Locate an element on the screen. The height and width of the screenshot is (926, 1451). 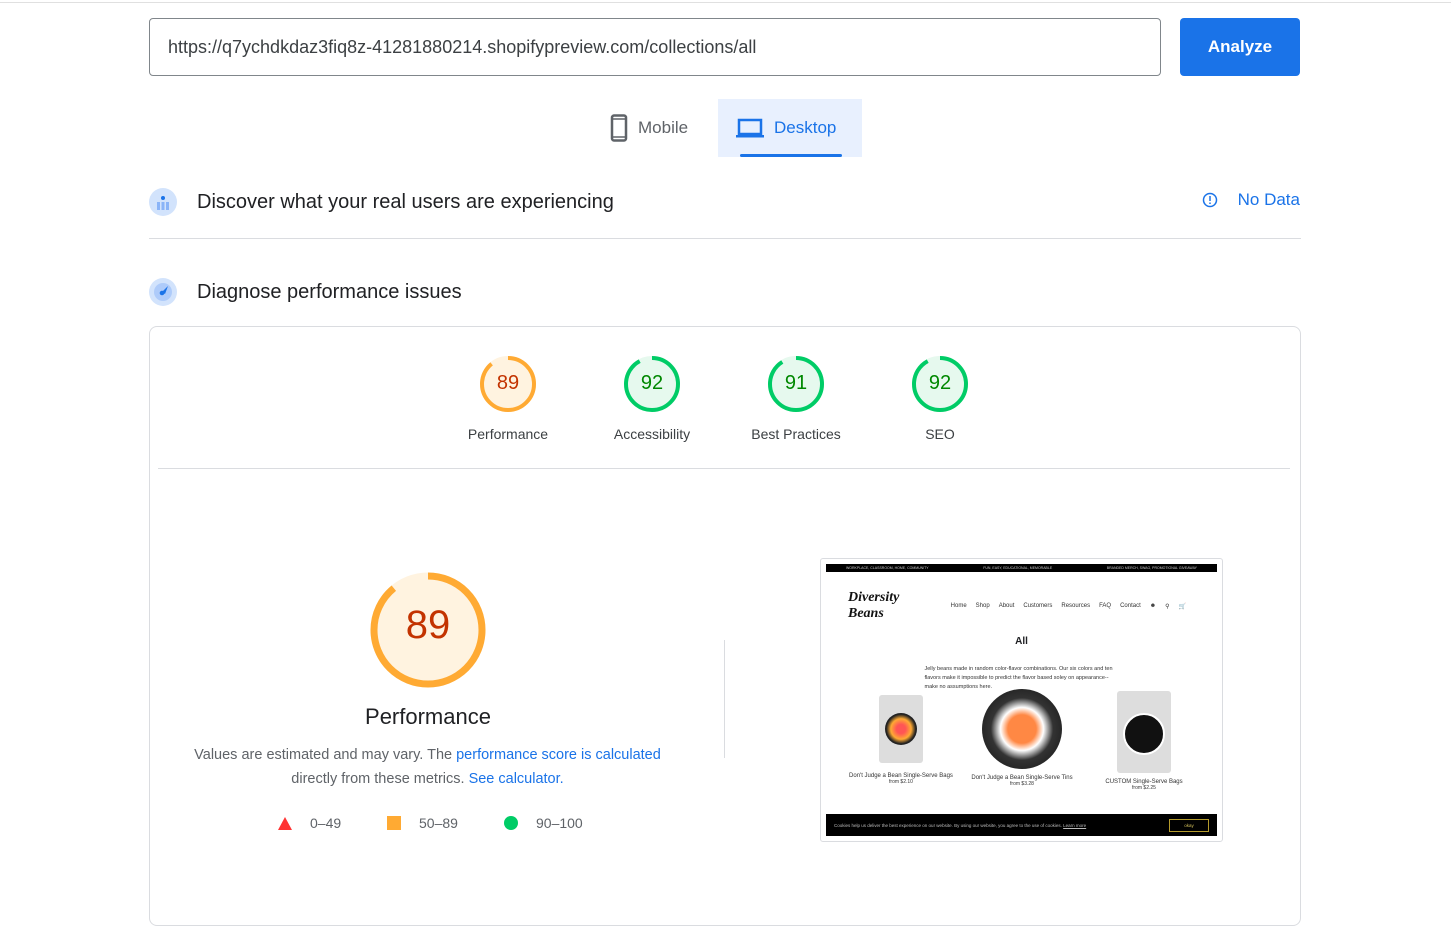
legend-average: 50–89 is located at coordinates (422, 823).